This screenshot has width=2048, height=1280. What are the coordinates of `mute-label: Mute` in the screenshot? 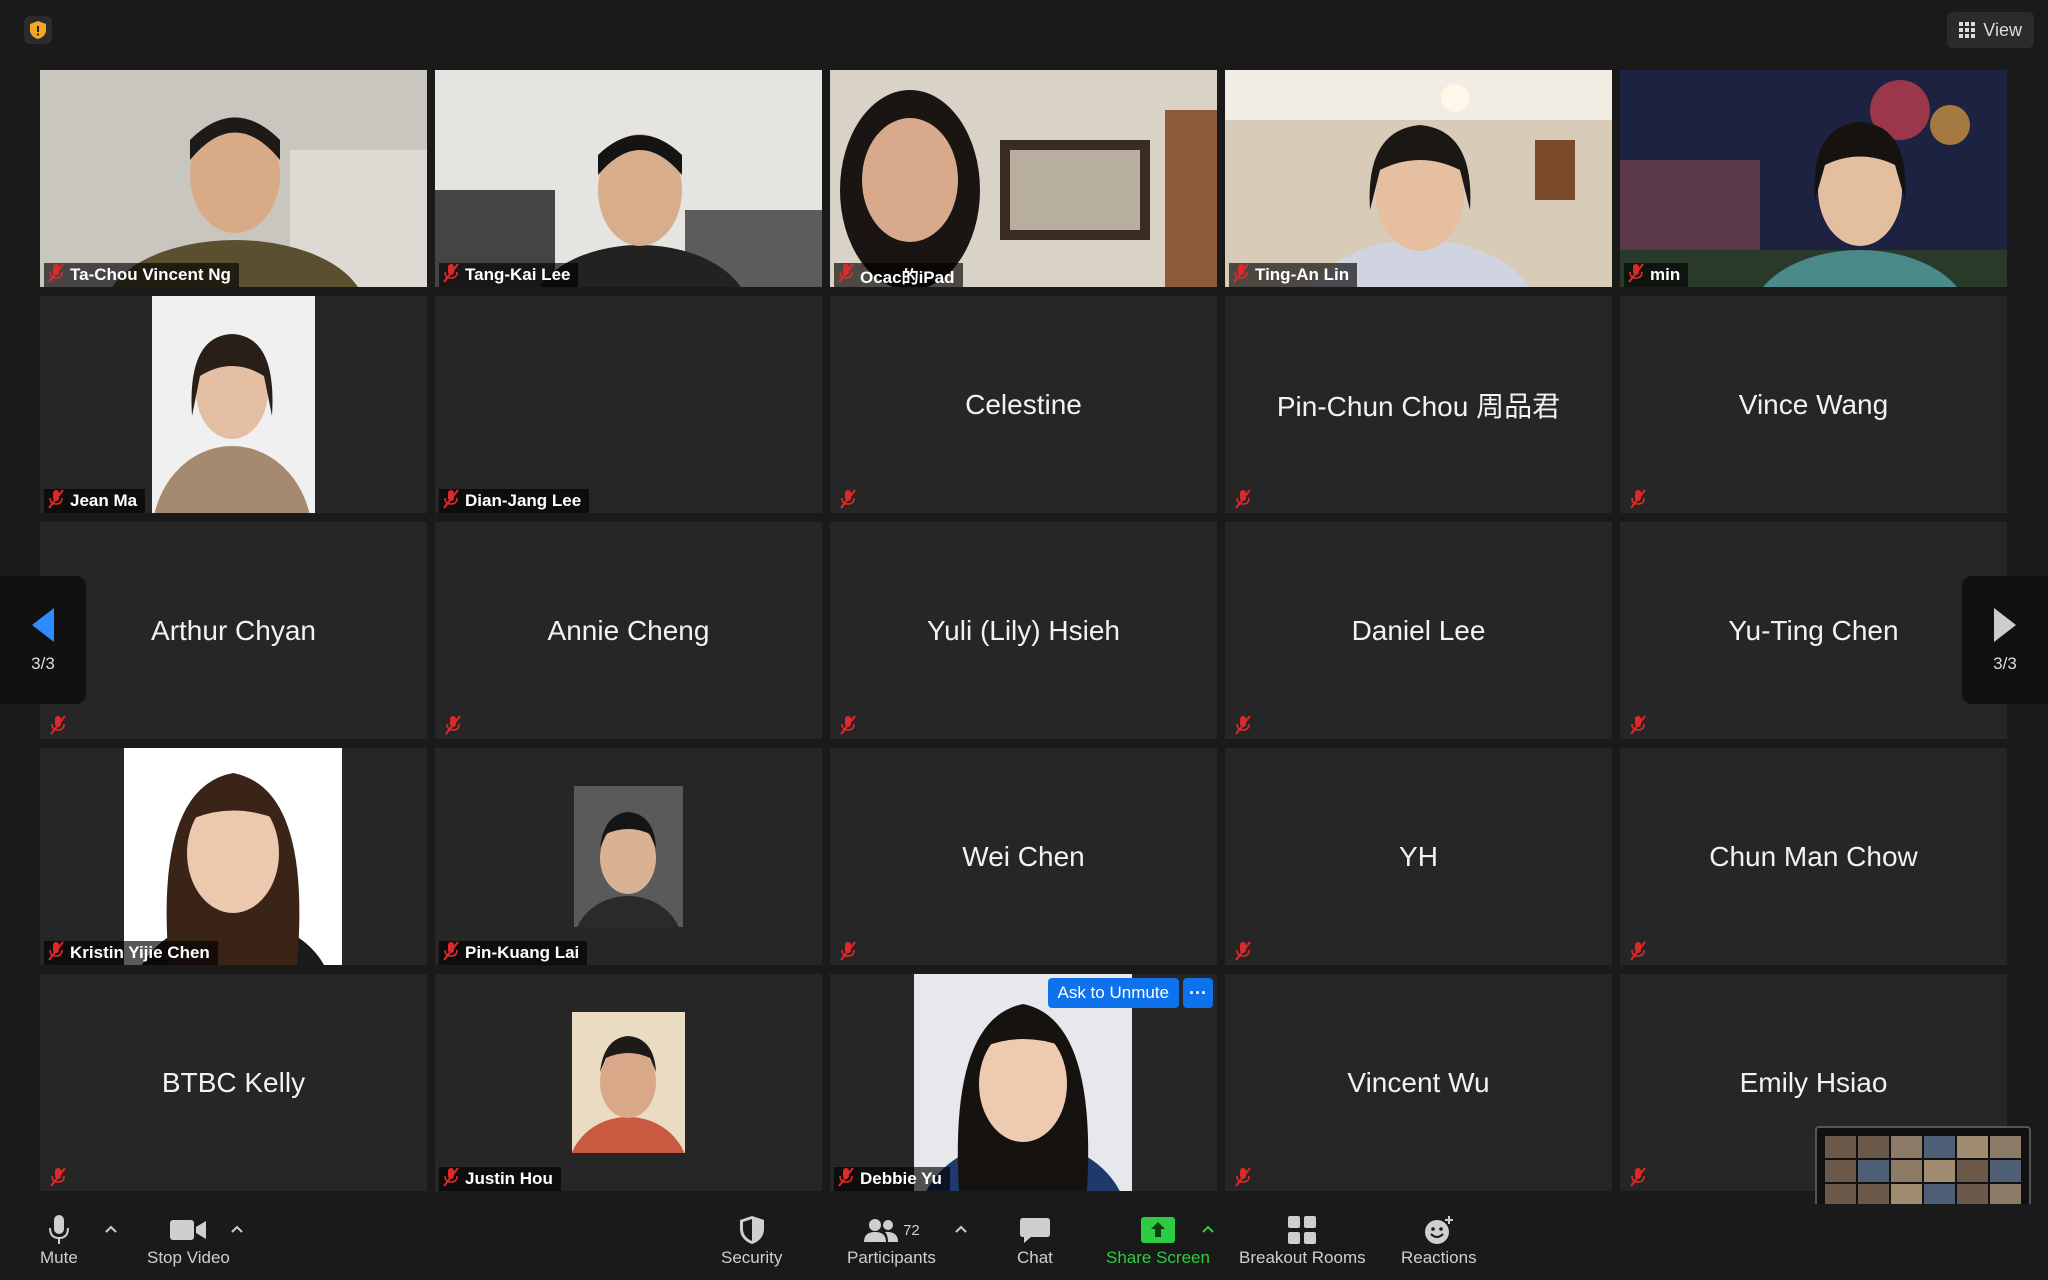 It's located at (59, 1257).